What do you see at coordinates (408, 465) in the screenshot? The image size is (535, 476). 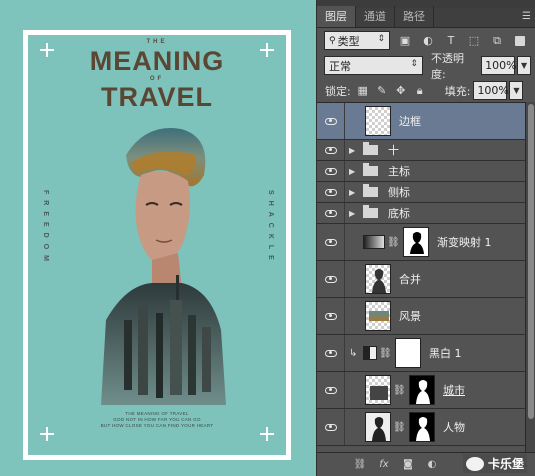 I see `add-mask-icon: ◙` at bounding box center [408, 465].